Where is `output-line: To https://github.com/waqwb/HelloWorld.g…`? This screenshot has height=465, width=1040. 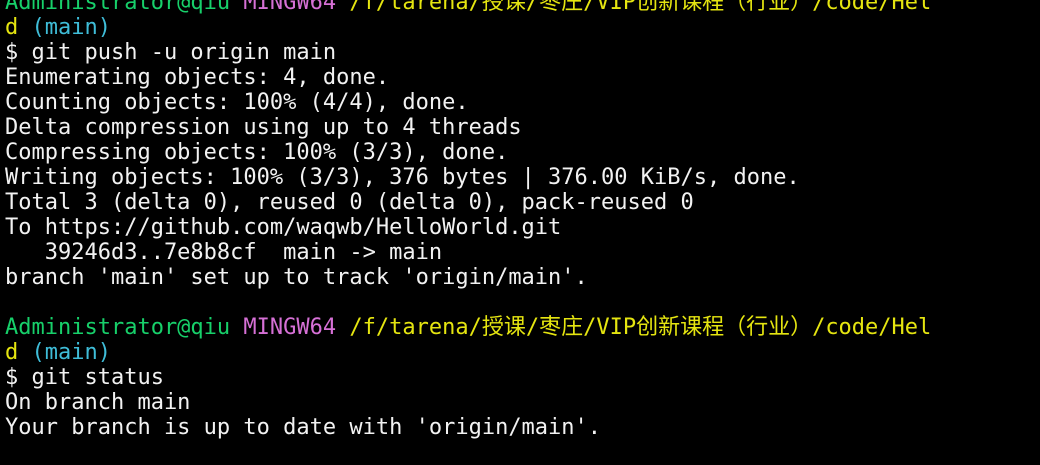 output-line: To https://github.com/waqwb/HelloWorld.g… is located at coordinates (283, 227).